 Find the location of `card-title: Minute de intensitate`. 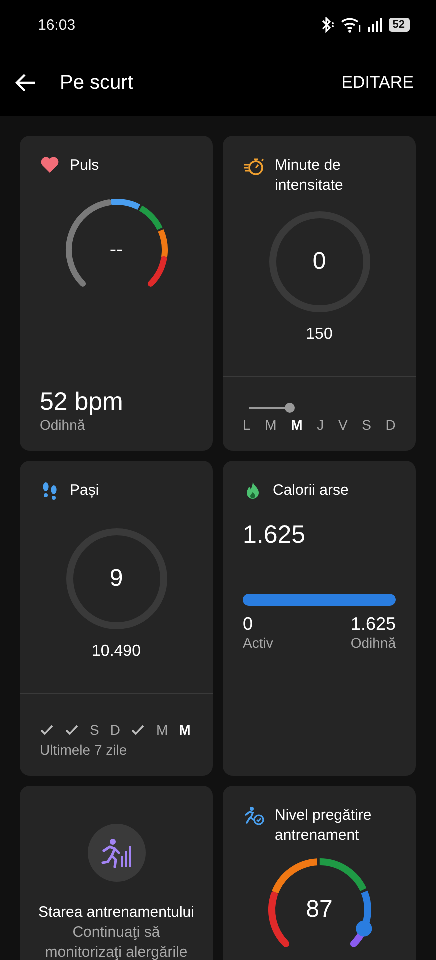

card-title: Minute de intensitate is located at coordinates (309, 176).